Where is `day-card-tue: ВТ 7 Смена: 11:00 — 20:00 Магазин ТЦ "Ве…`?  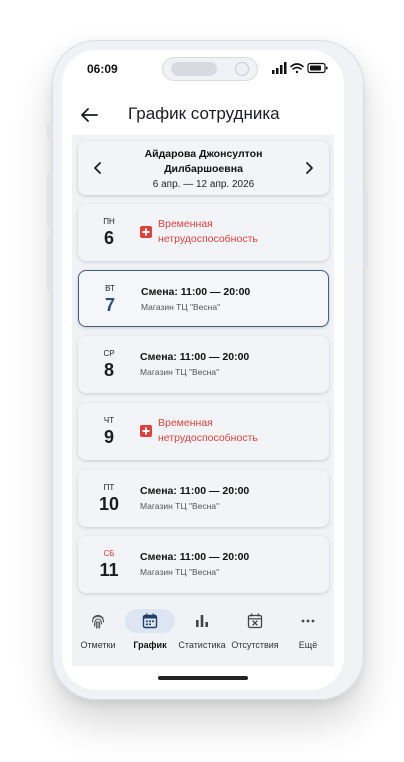
day-card-tue: ВТ 7 Смена: 11:00 — 20:00 Магазин ТЦ "Ве… is located at coordinates (203, 298).